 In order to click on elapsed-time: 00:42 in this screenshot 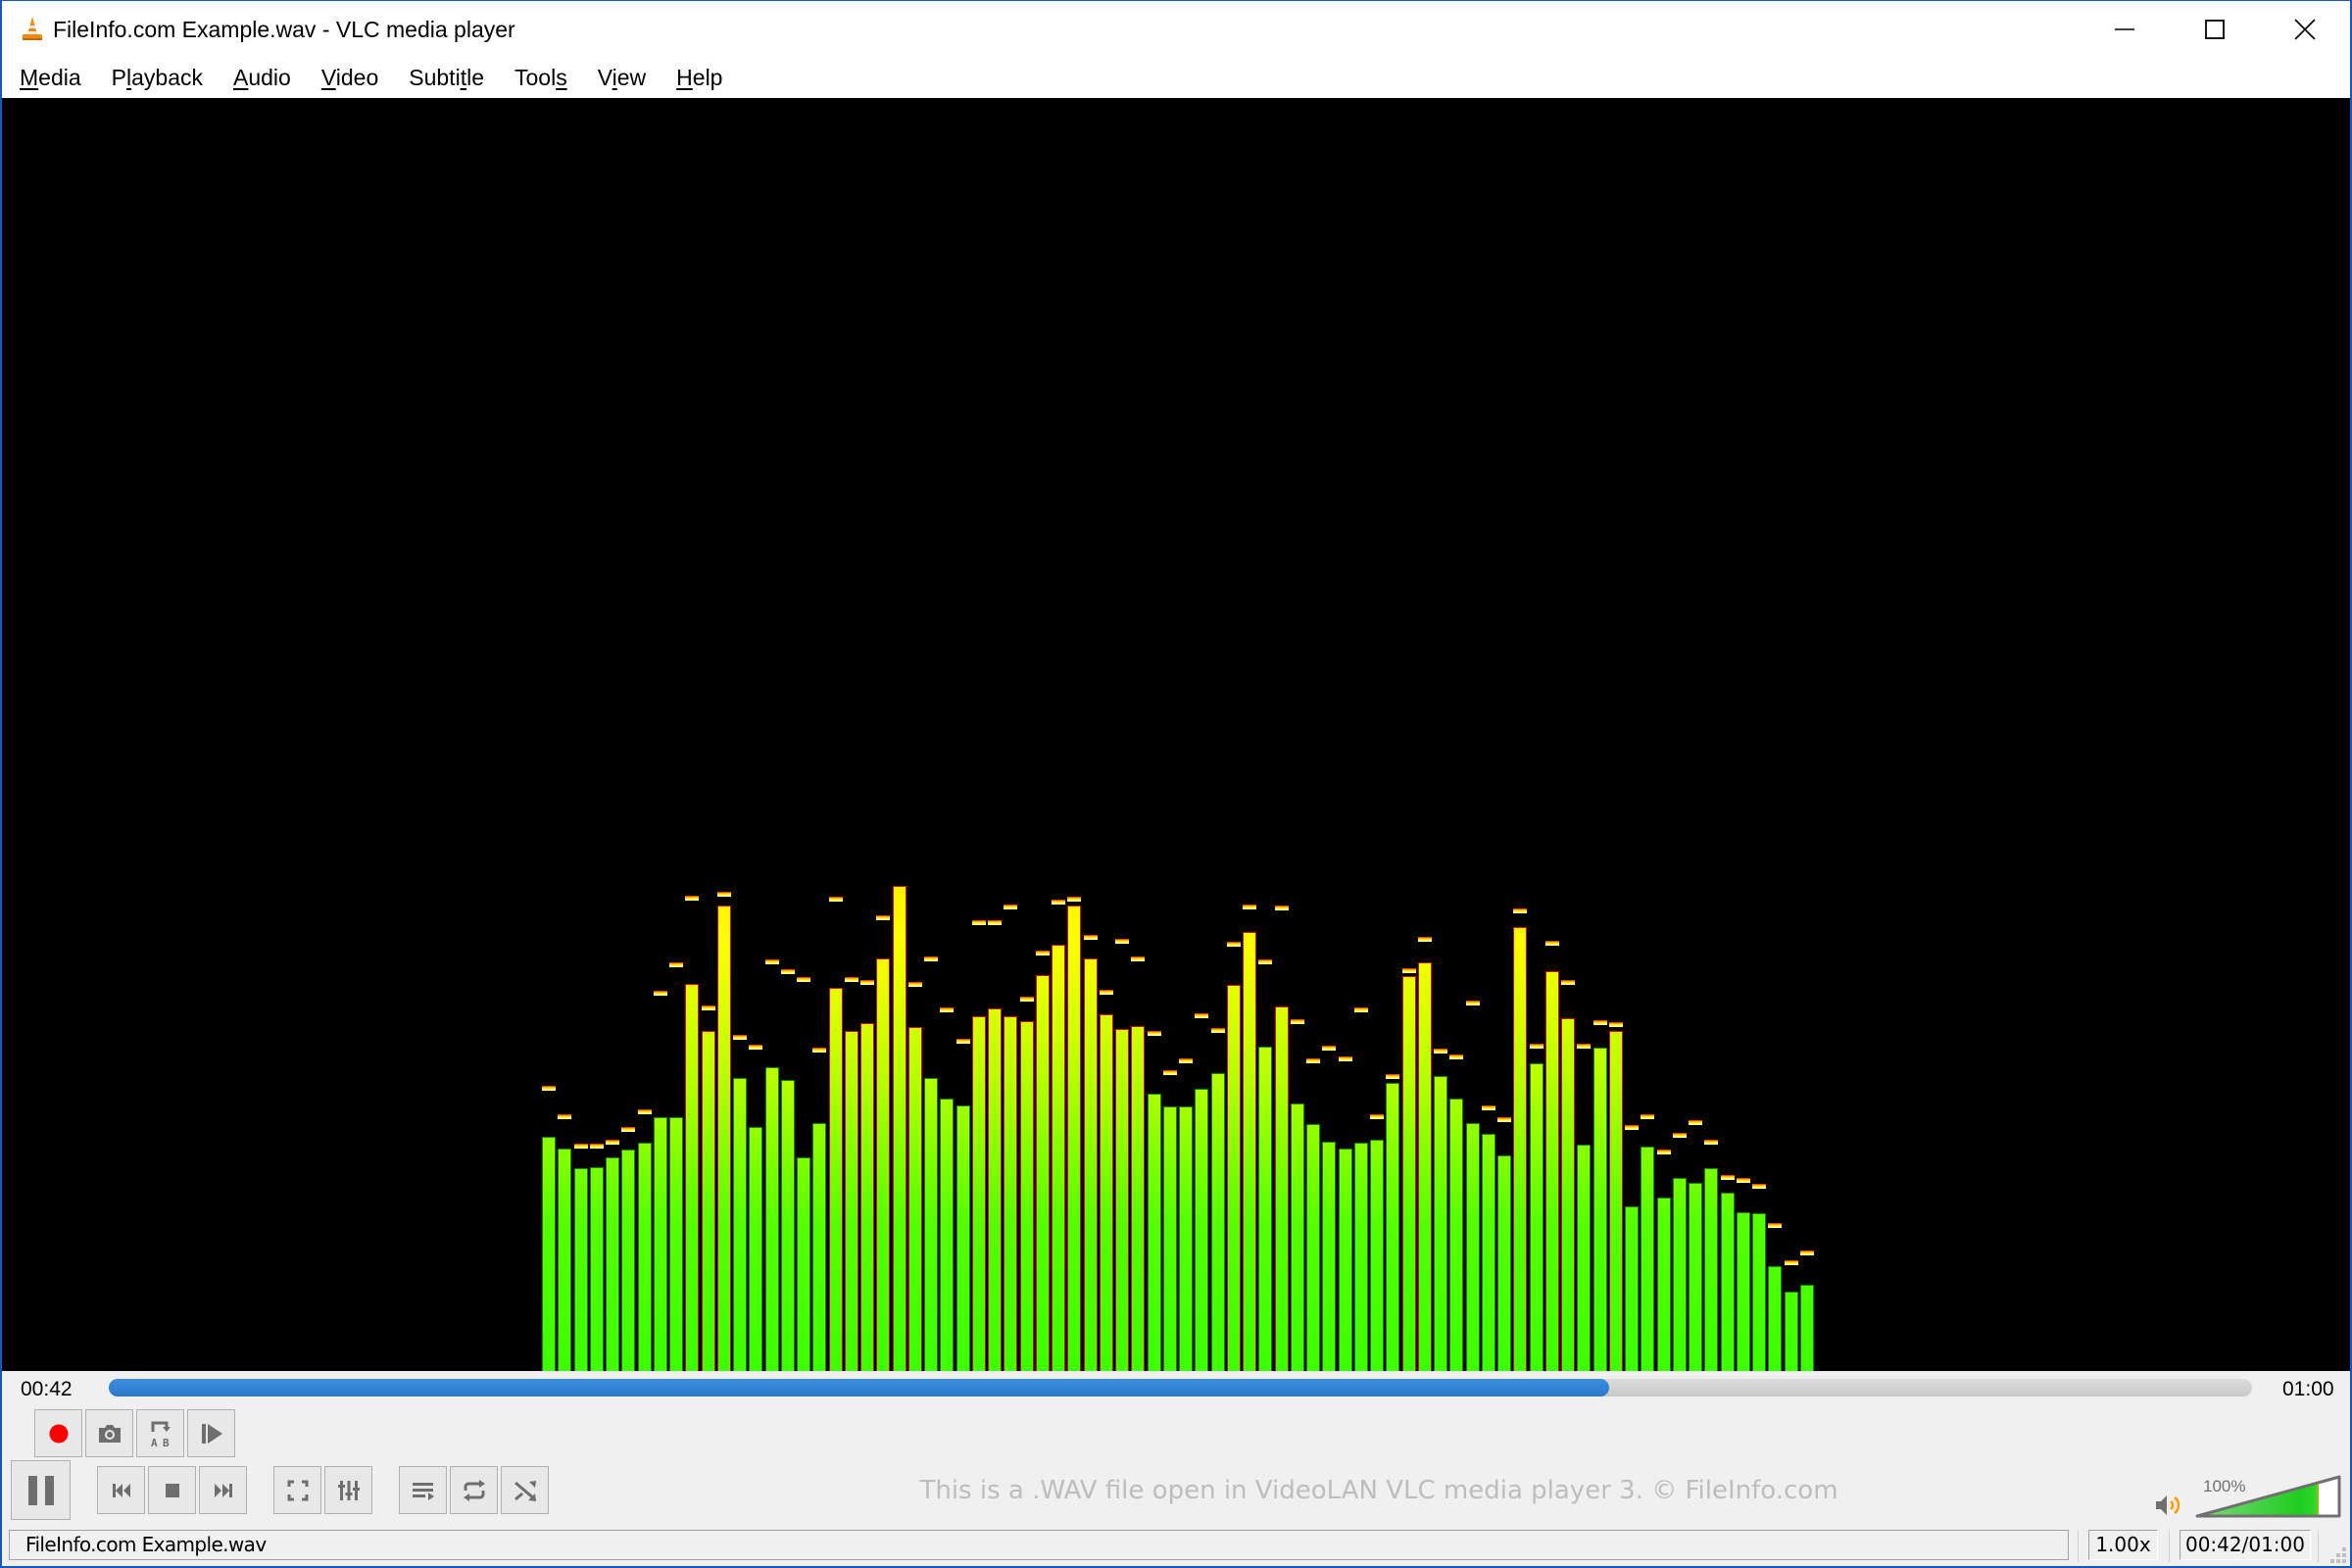, I will do `click(47, 1389)`.